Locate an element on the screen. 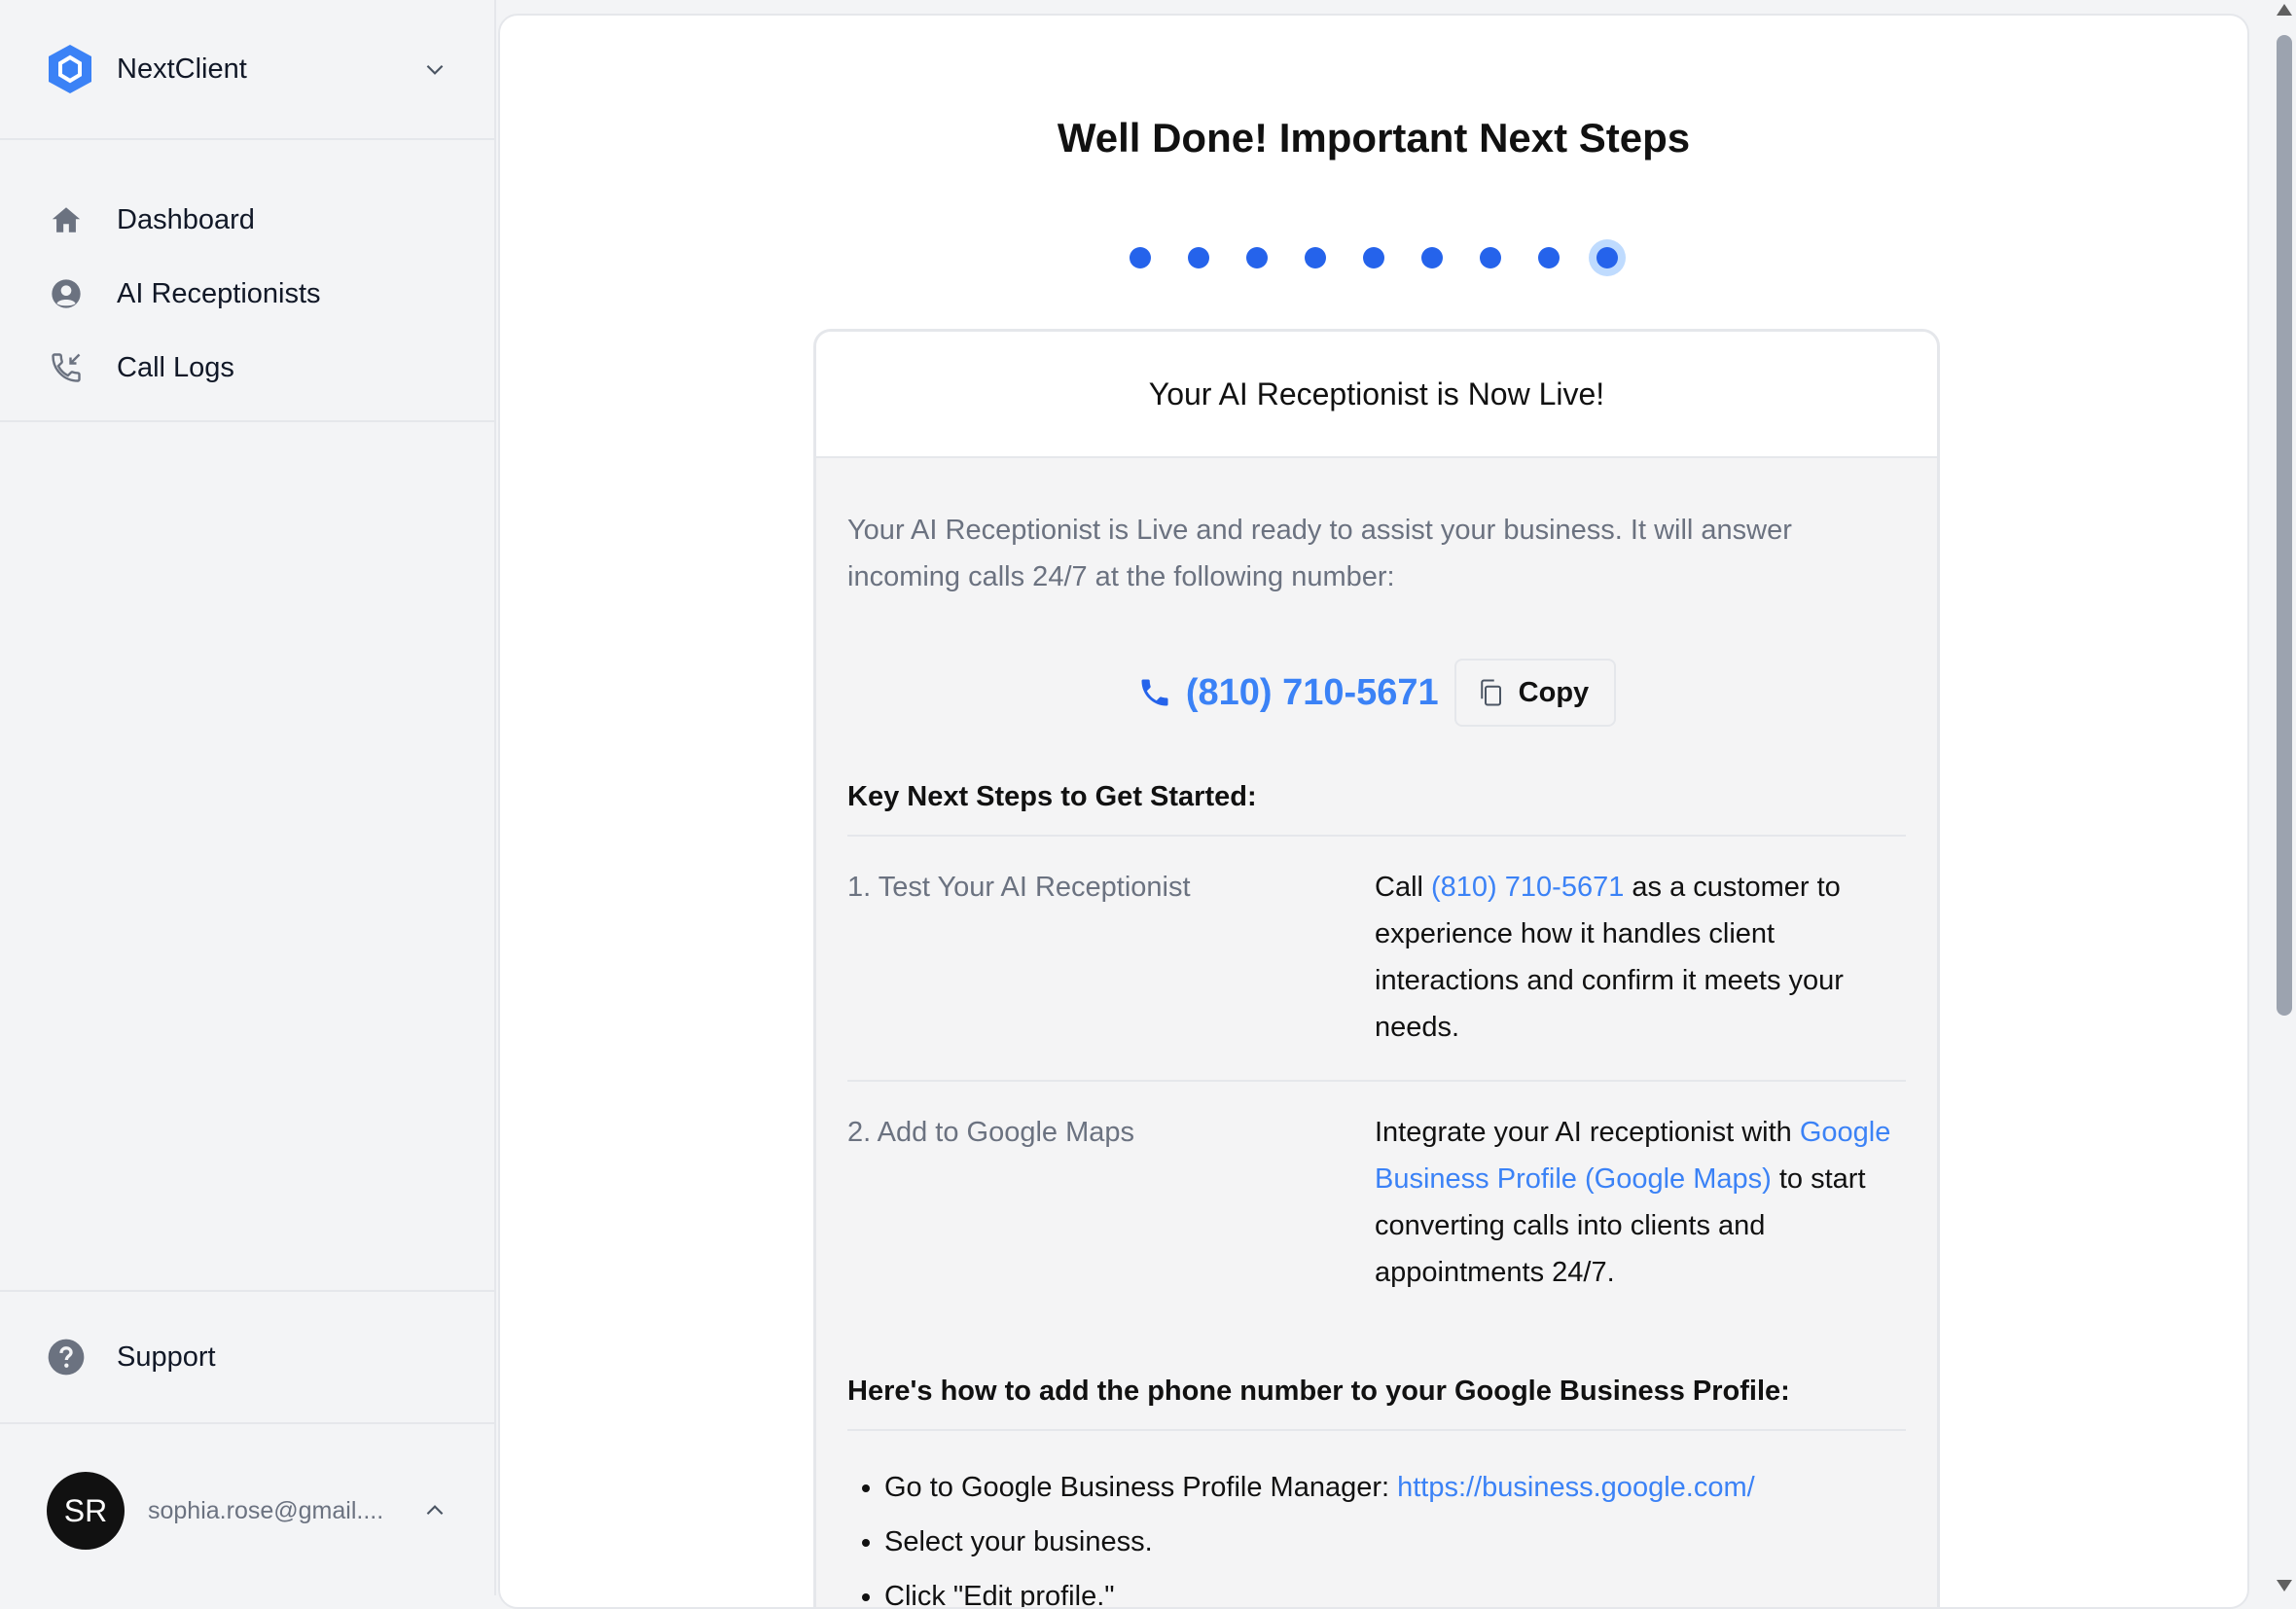 Image resolution: width=2296 pixels, height=1609 pixels. workspace-name: NextClient is located at coordinates (182, 69).